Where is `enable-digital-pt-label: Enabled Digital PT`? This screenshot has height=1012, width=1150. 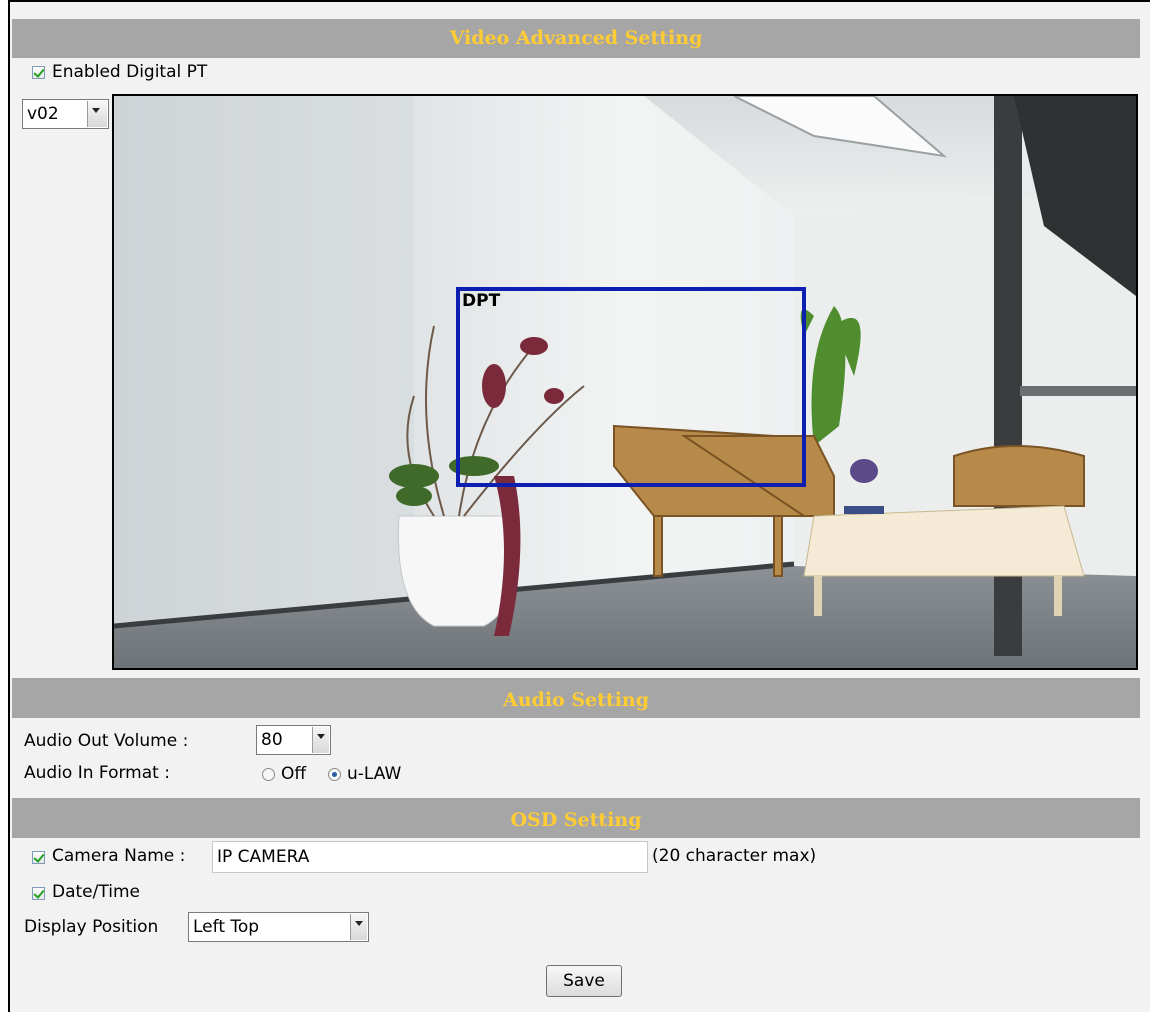
enable-digital-pt-label: Enabled Digital PT is located at coordinates (130, 72).